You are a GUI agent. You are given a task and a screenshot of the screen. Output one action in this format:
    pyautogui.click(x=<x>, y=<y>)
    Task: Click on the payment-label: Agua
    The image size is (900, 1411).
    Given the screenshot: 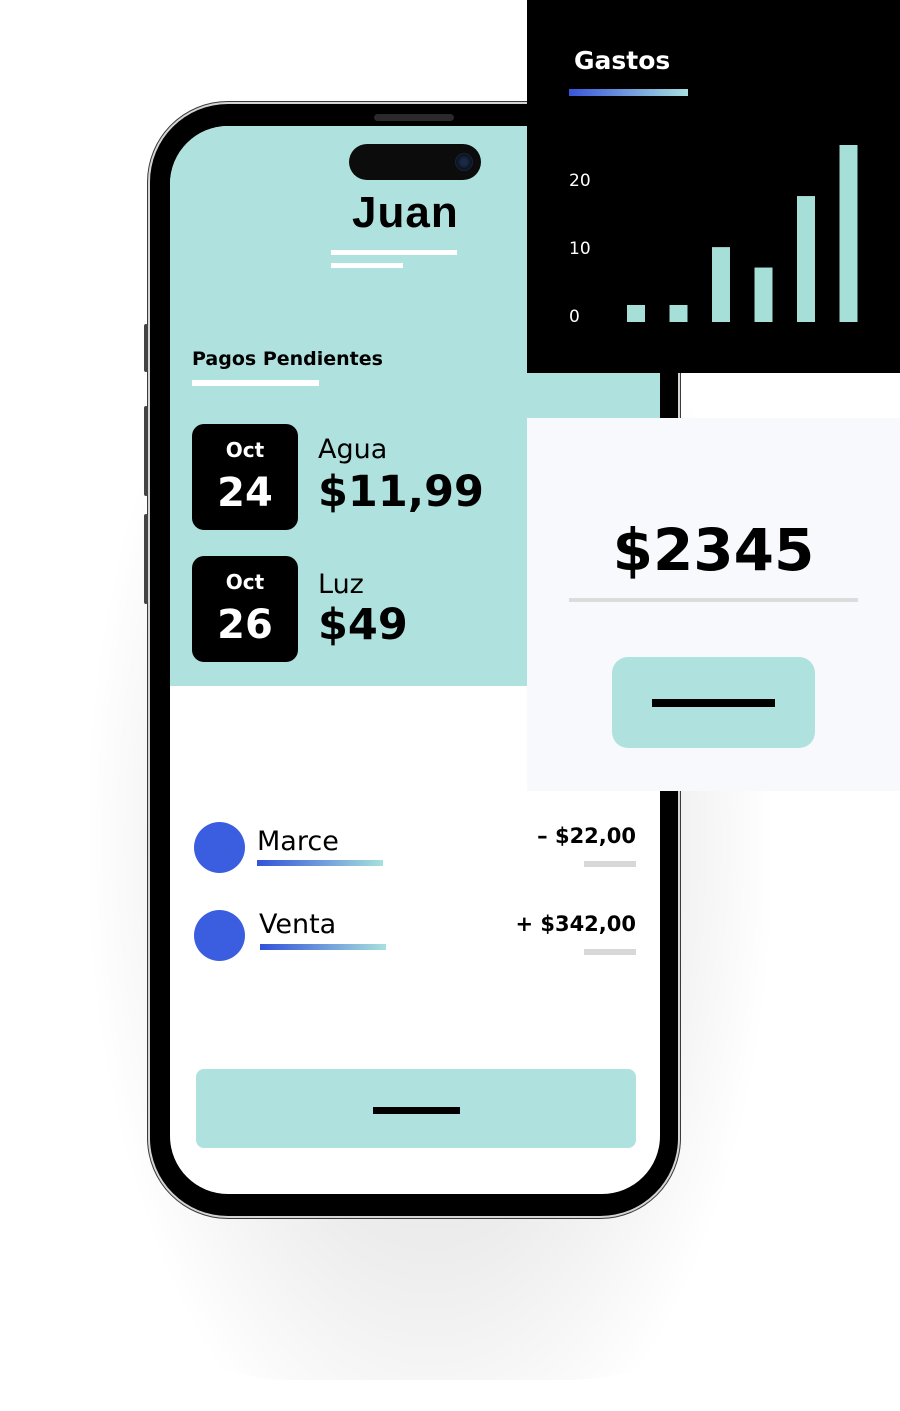 What is the action you would take?
    pyautogui.click(x=353, y=449)
    